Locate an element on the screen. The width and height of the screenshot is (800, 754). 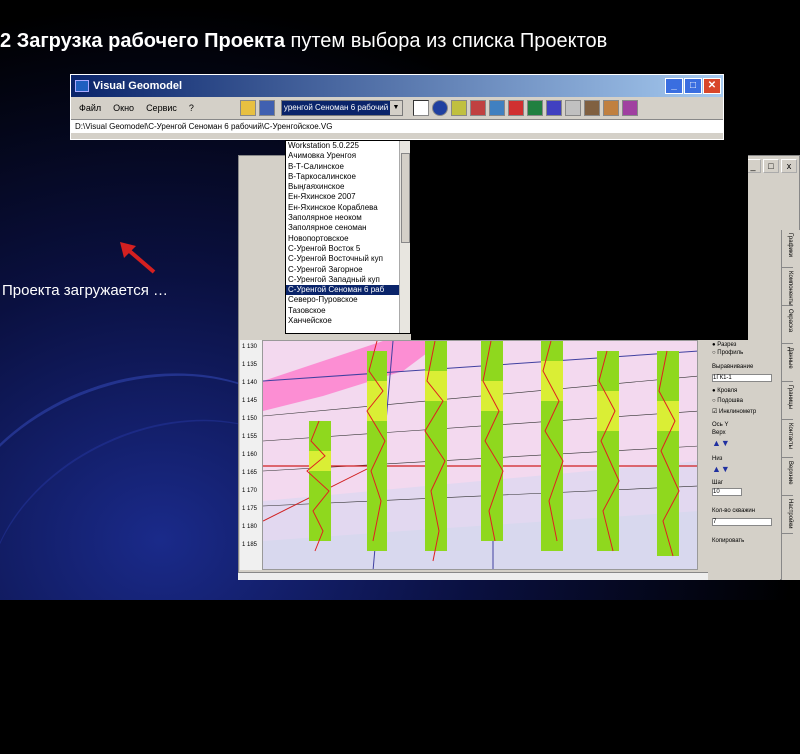
tools-icon is located at coordinates (591, 108).